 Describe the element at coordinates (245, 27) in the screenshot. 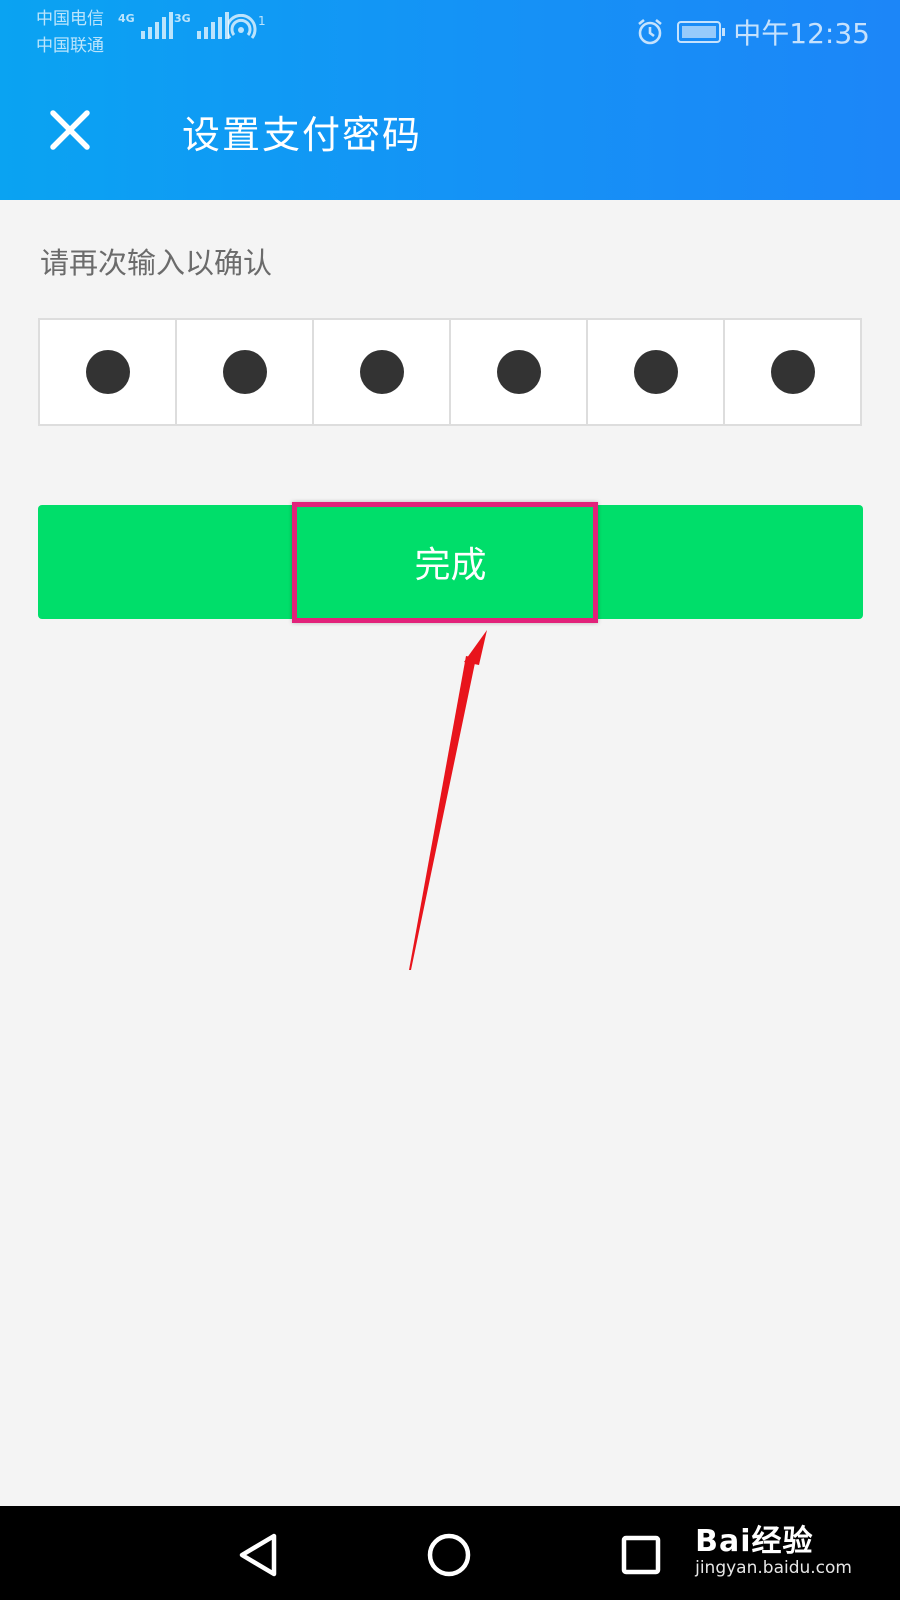

I see `hotspot-icon: 1` at that location.